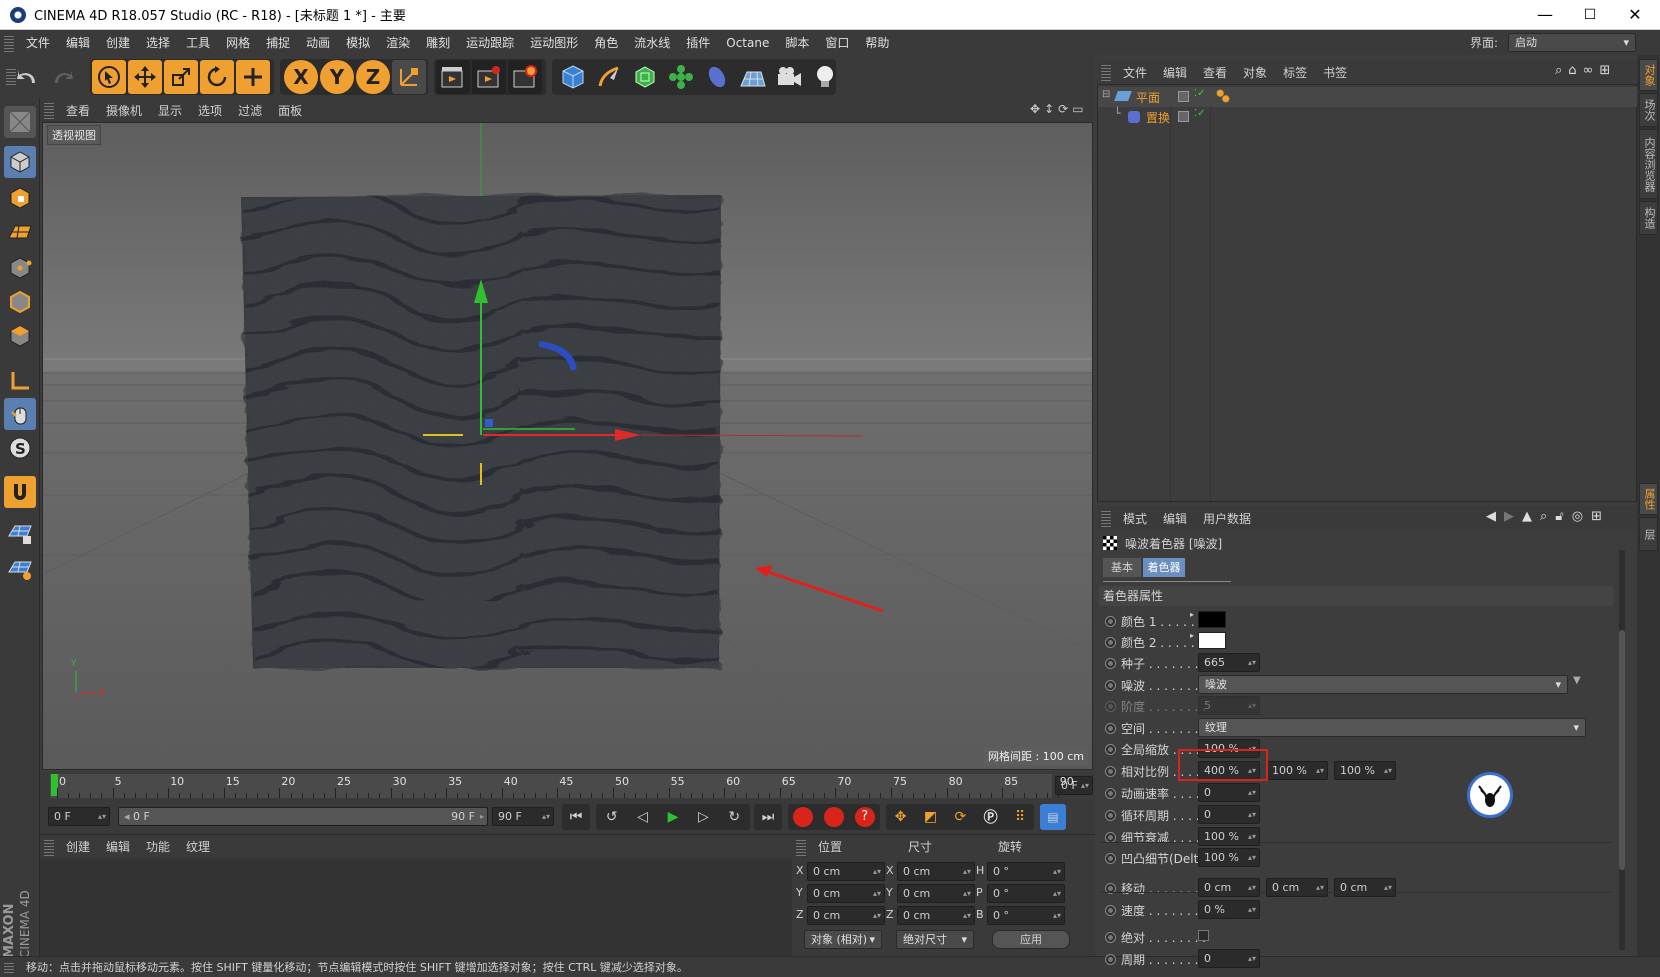  What do you see at coordinates (20, 302) in the screenshot?
I see `edges-mode-icon` at bounding box center [20, 302].